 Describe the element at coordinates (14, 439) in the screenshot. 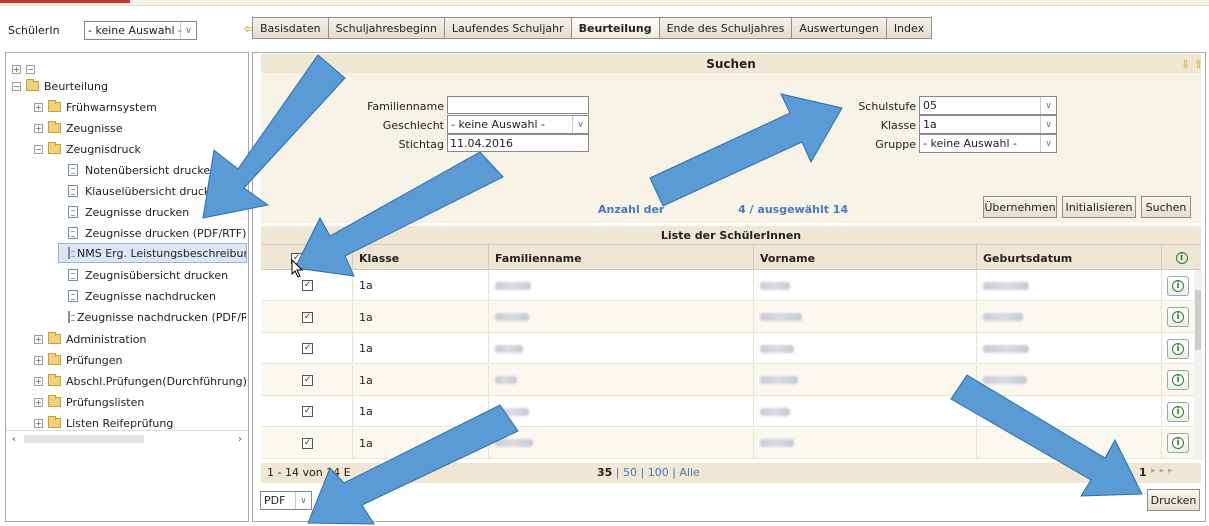

I see `scroll-left-icon: ‹` at that location.